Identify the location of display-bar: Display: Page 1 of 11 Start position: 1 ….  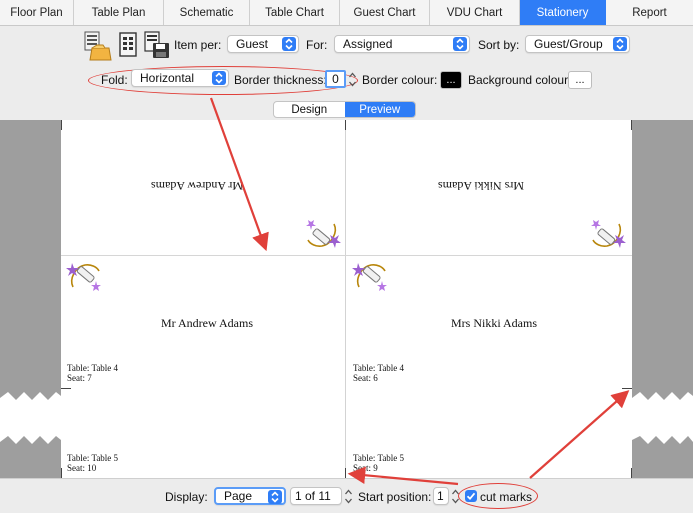
(346, 495).